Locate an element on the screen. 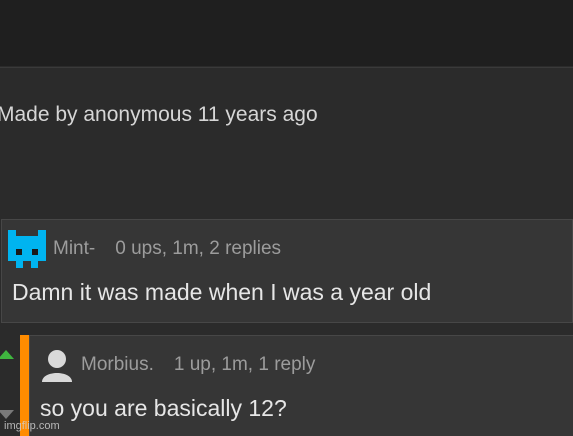 Image resolution: width=573 pixels, height=436 pixels. comment-header: Mint- 0 ups, 1m, 2 replies is located at coordinates (144, 249).